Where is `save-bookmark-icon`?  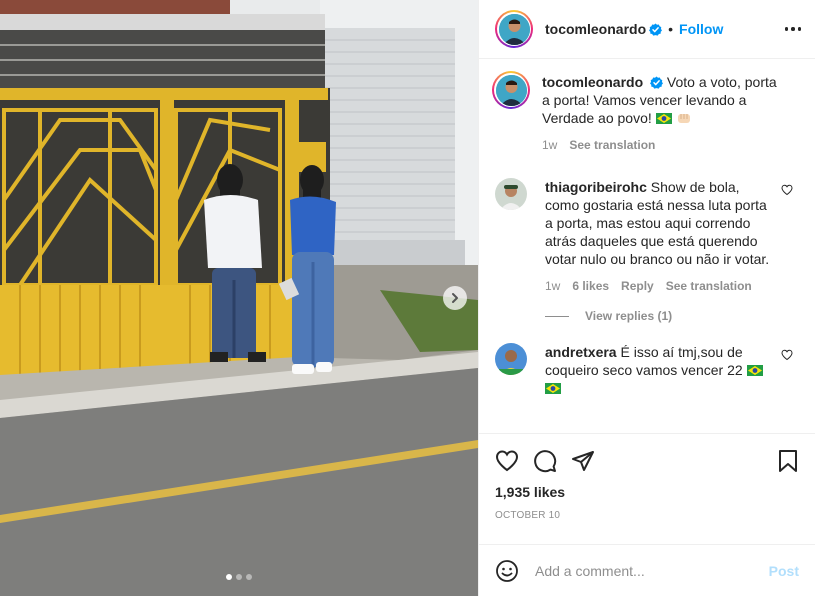 save-bookmark-icon is located at coordinates (788, 461).